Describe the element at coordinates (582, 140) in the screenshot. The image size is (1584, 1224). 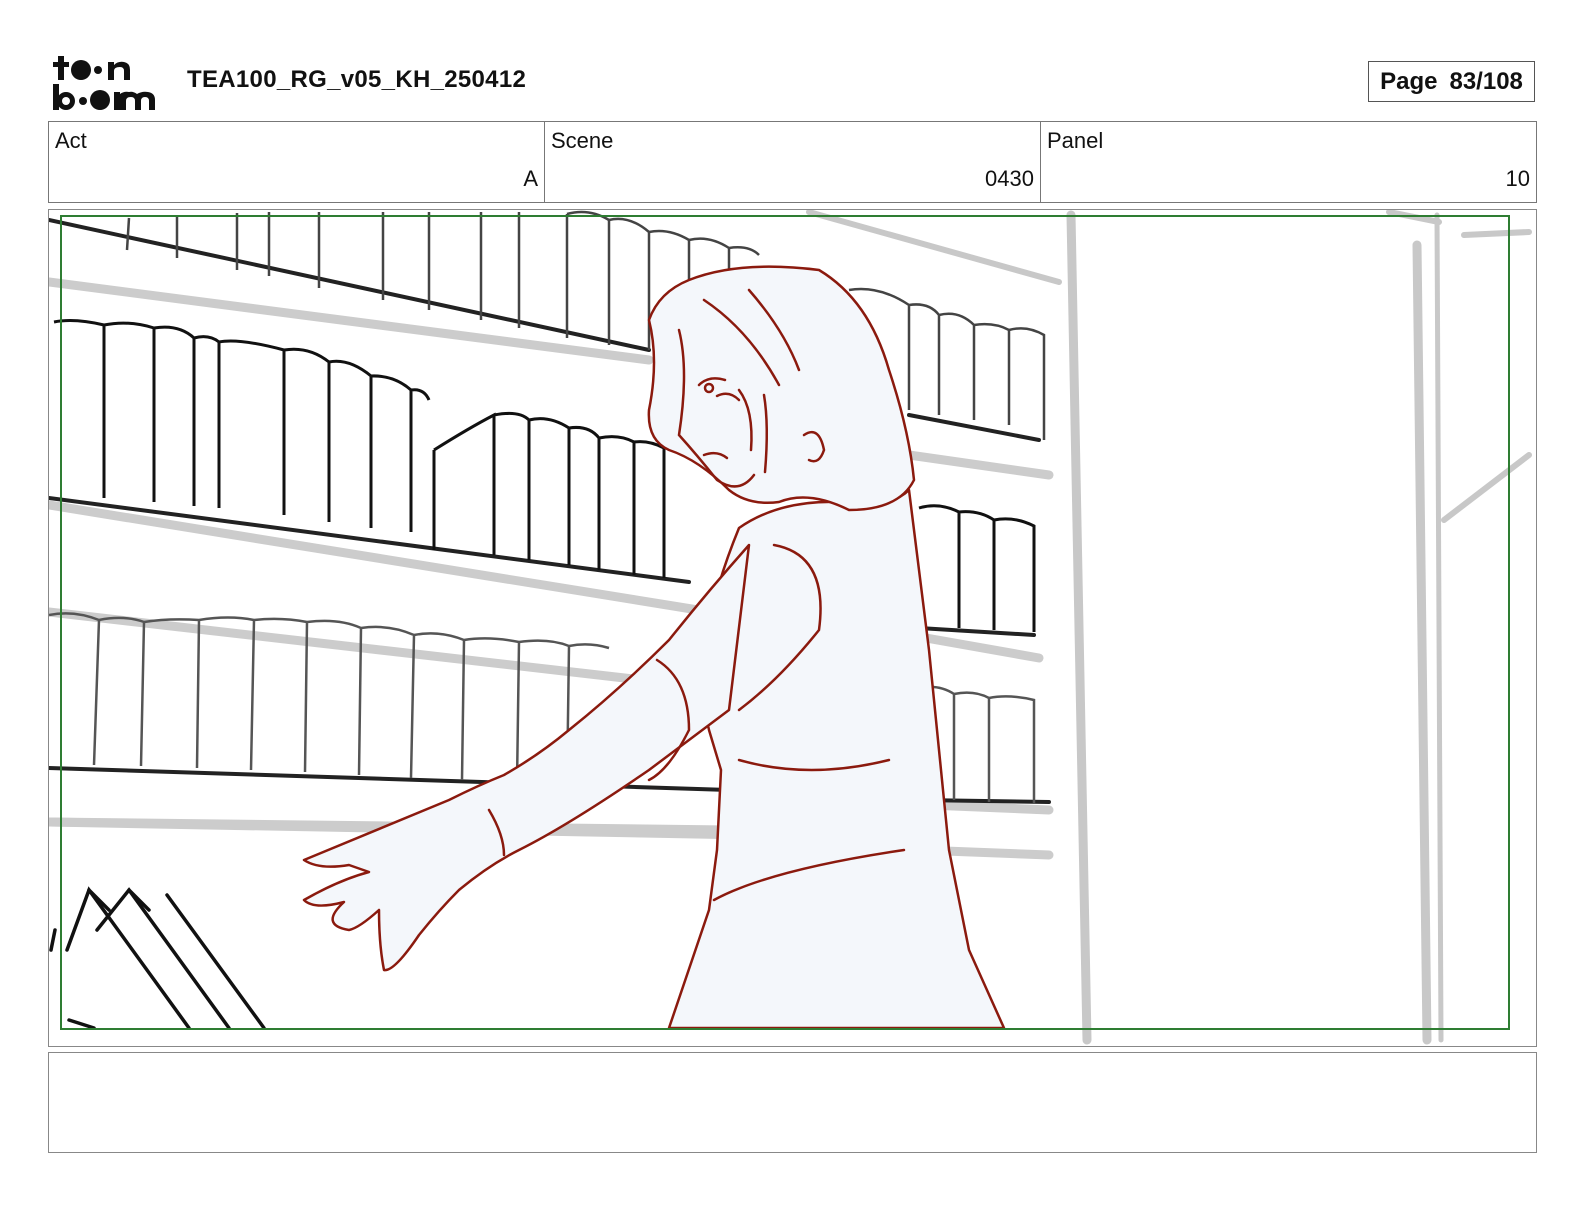
I see `scene-label: Scene` at that location.